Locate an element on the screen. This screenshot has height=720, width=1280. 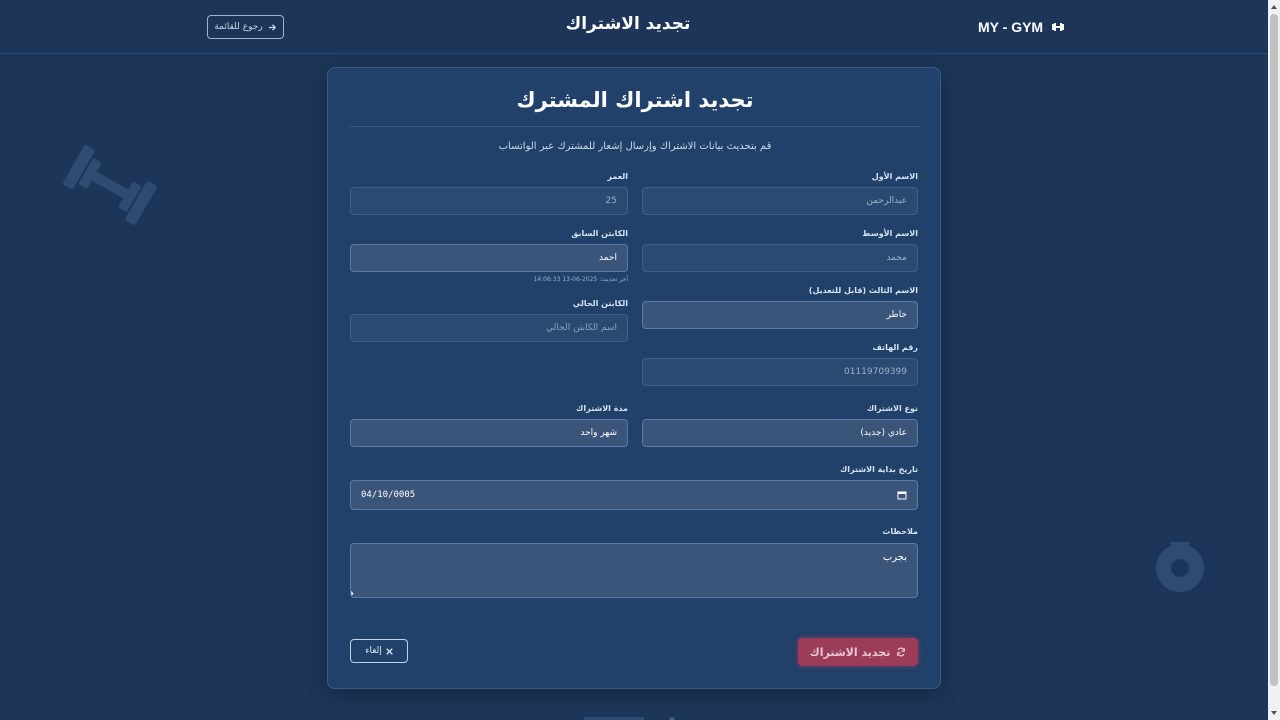
first-name-field is located at coordinates (780, 201).